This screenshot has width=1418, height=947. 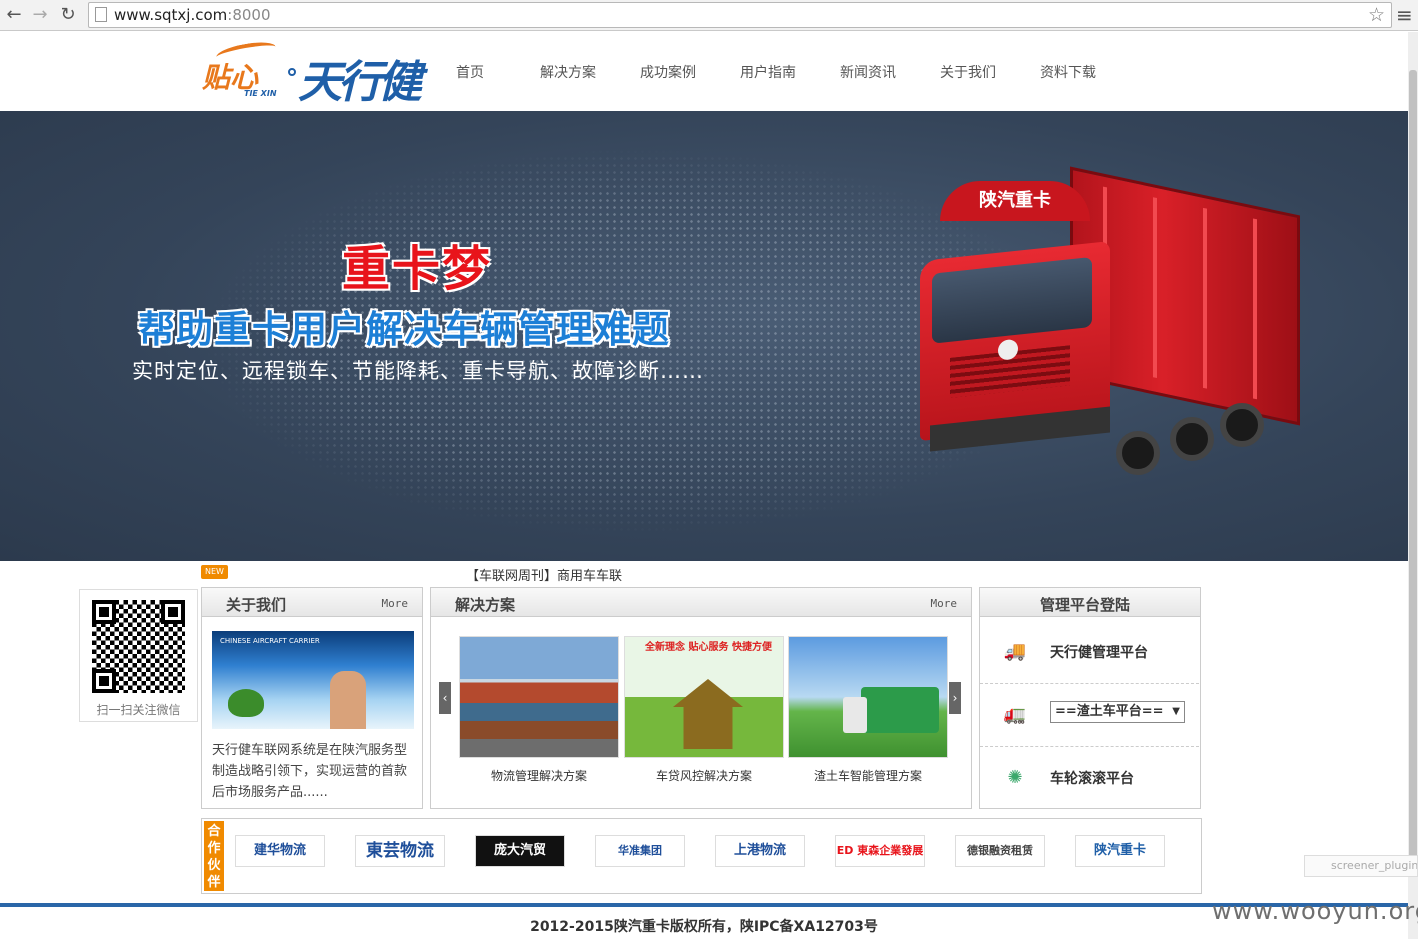 What do you see at coordinates (1361, 866) in the screenshot?
I see `screener-plugin: screener_plugin` at bounding box center [1361, 866].